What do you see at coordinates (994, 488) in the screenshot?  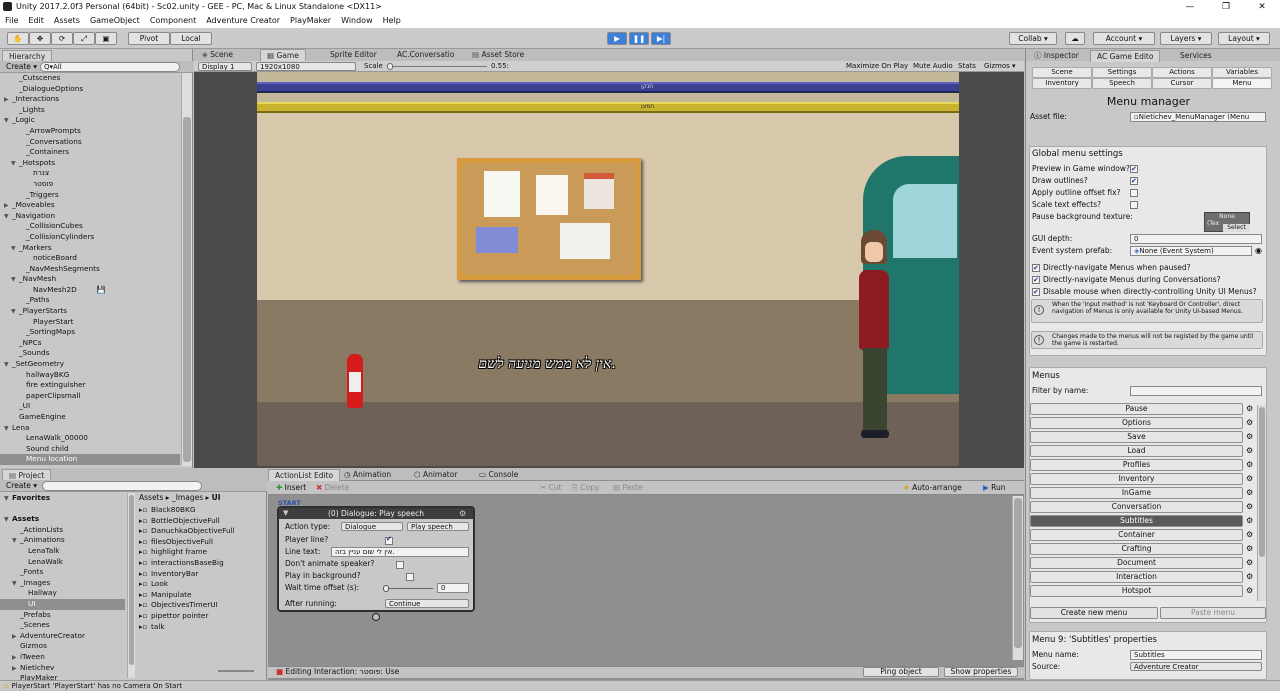 I see `run-button: ▶ Run` at bounding box center [994, 488].